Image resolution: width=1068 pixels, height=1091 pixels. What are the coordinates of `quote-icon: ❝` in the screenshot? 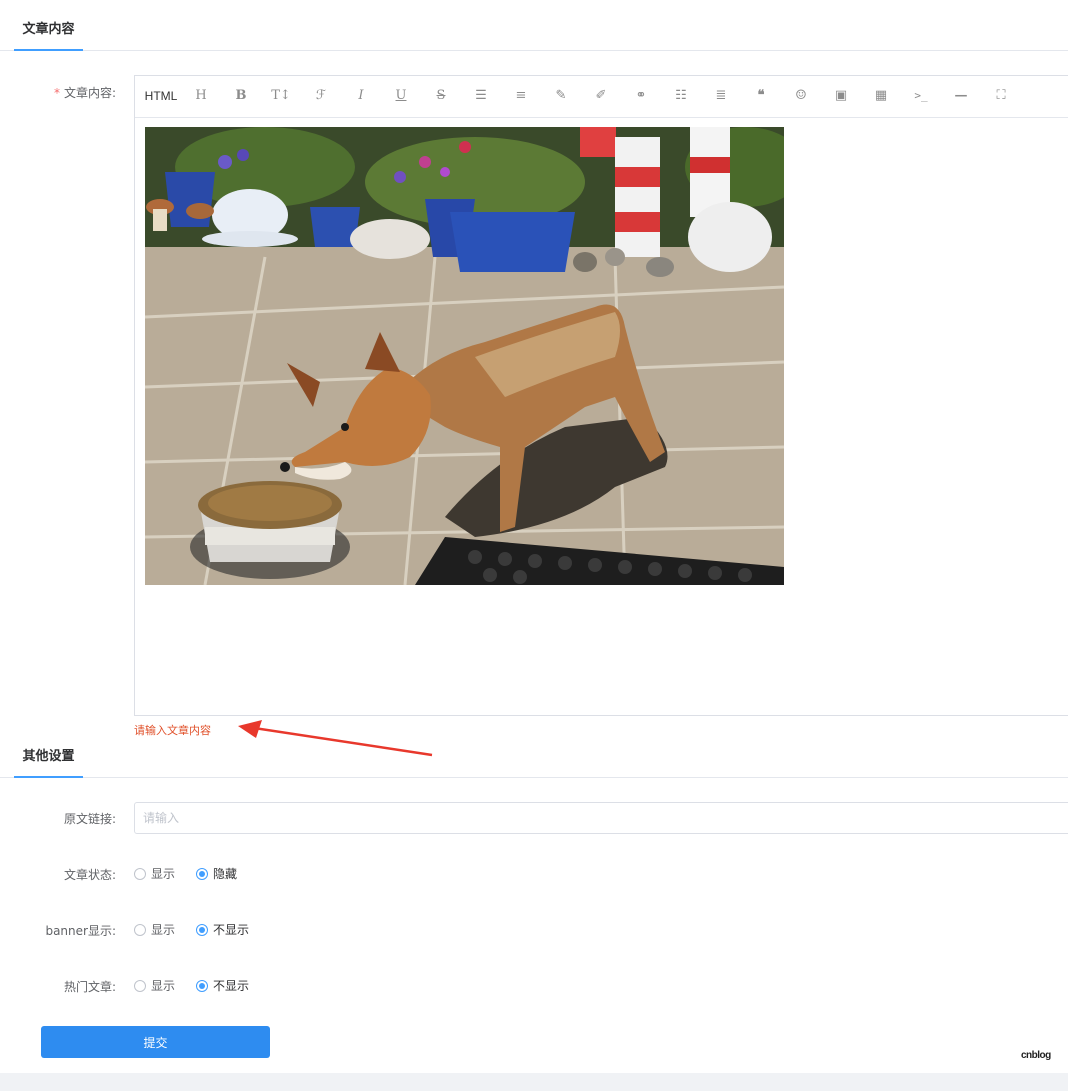 It's located at (761, 96).